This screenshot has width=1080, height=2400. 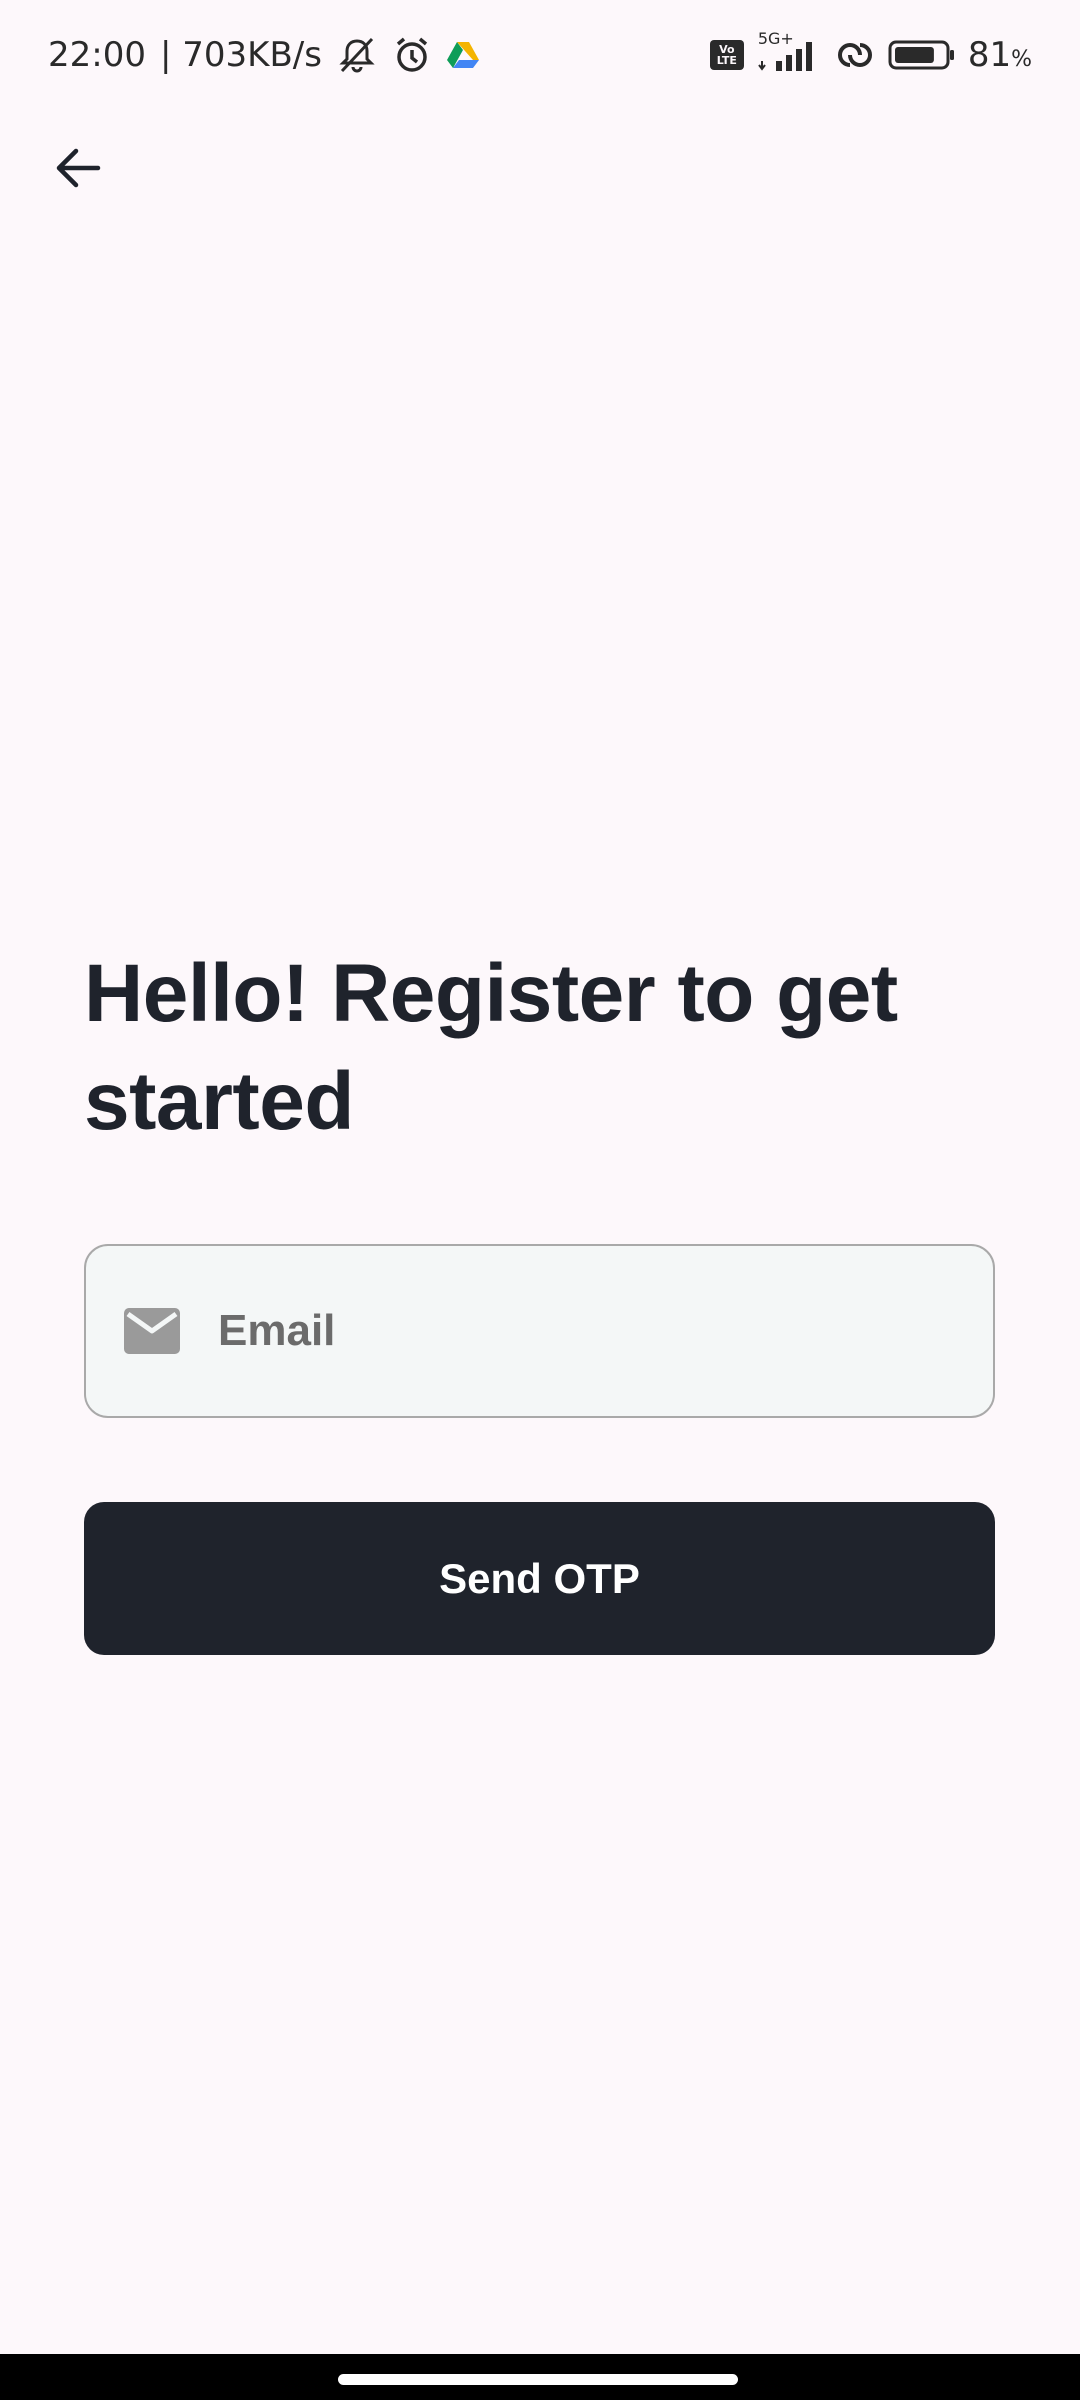 I want to click on arrow-left-icon, so click(x=78, y=168).